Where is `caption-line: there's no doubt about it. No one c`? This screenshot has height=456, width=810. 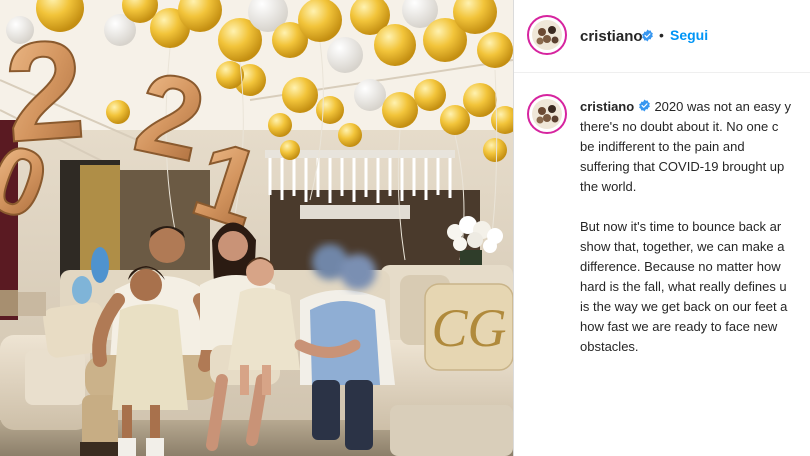
caption-line: there's no doubt about it. No one c is located at coordinates (679, 126).